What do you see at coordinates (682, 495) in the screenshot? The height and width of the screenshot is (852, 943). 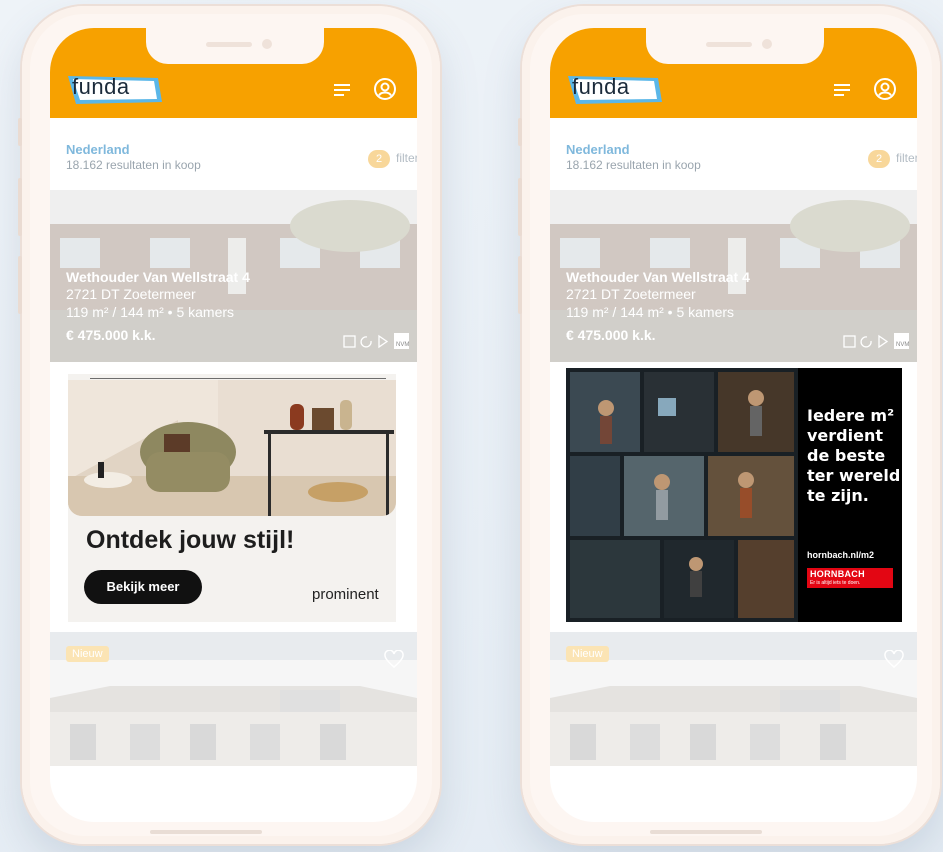 I see `ad-photo-rooms-collage` at bounding box center [682, 495].